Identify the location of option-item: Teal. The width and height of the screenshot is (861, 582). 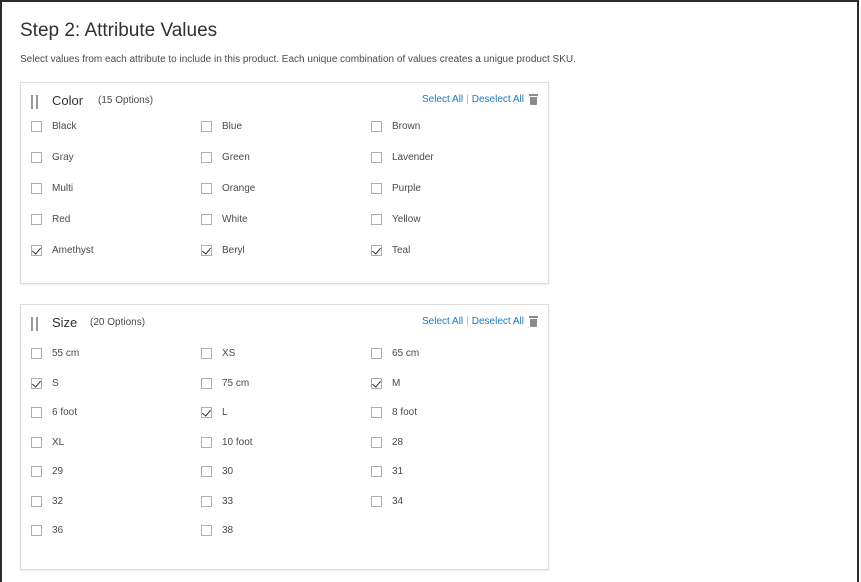
(390, 250).